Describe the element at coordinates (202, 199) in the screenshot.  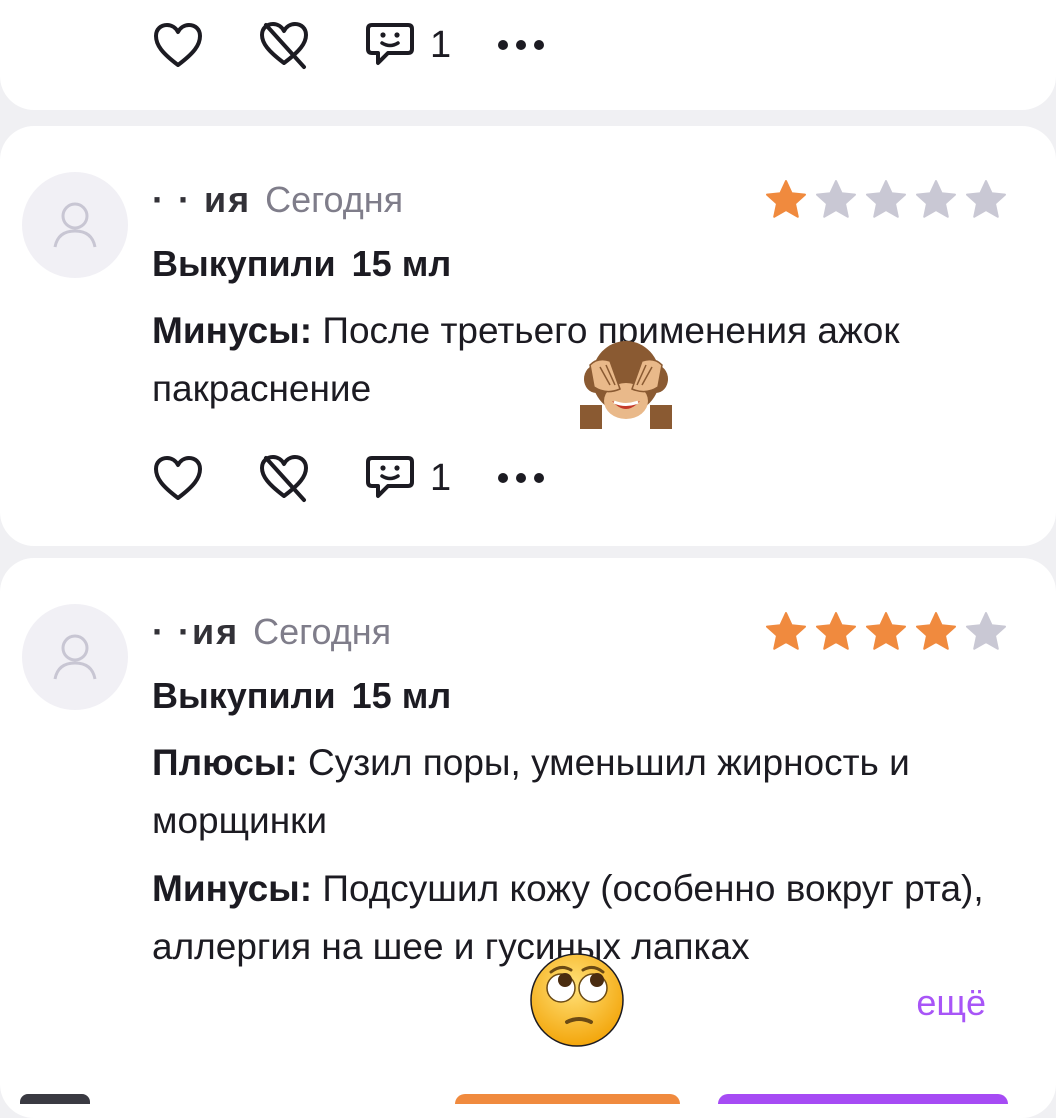
I see `author-name: · · ия` at that location.